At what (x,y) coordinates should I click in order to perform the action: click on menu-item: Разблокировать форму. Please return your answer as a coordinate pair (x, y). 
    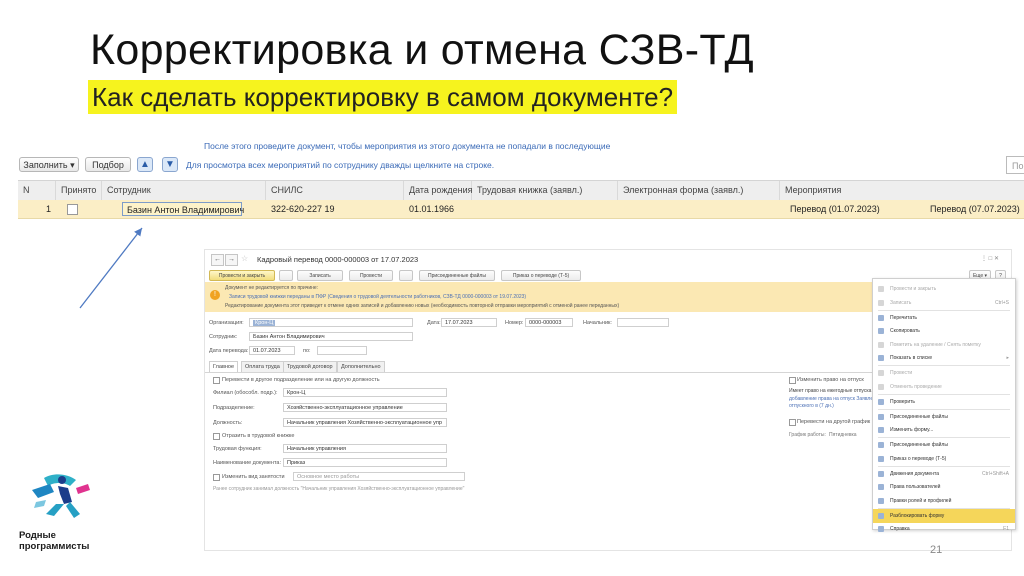
    Looking at the image, I should click on (944, 515).